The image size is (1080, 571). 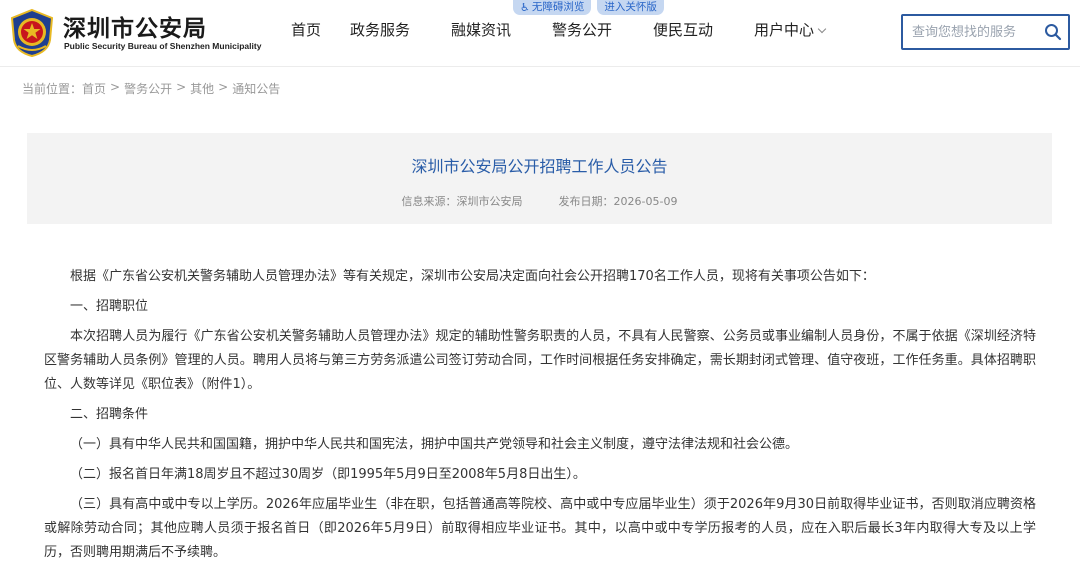 I want to click on site-logo-title: 深圳市公安局, so click(x=135, y=26).